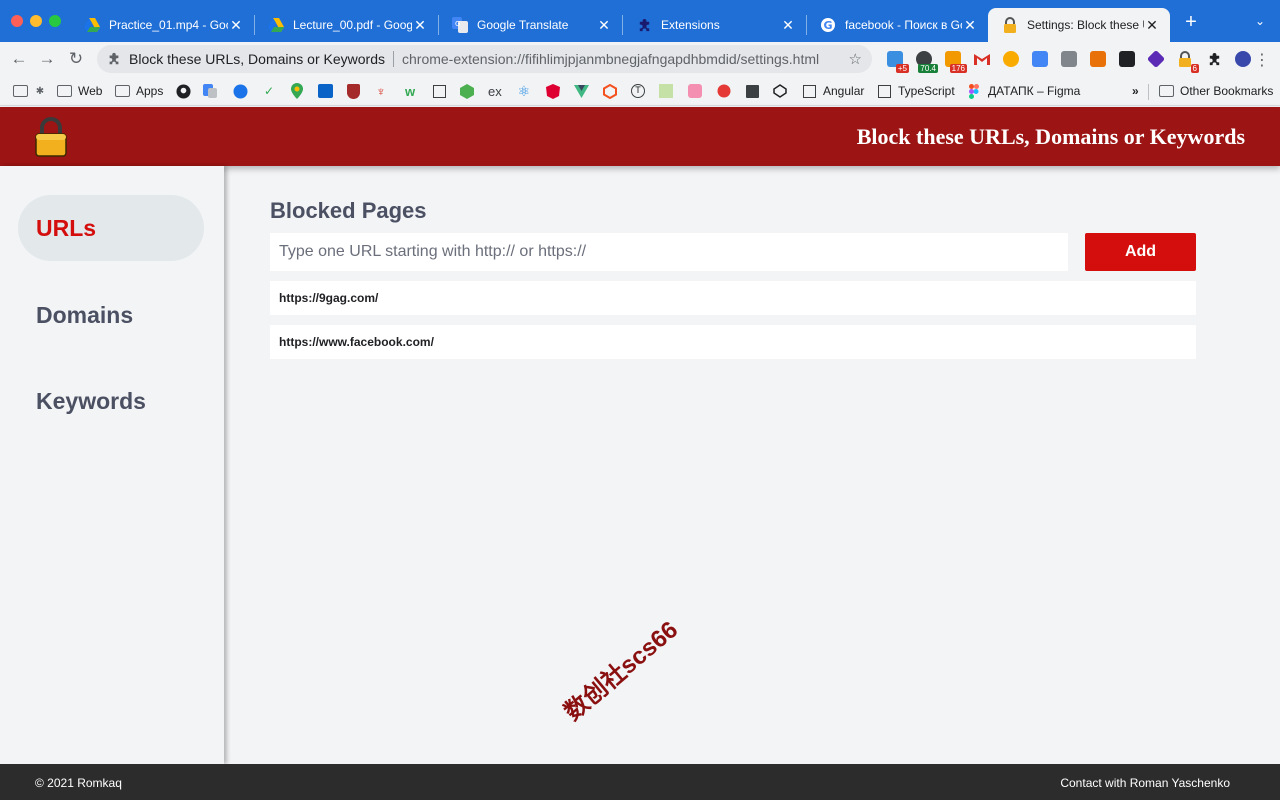  Describe the element at coordinates (1050, 136) in the screenshot. I see `header-title: Block these URLs, Domains or Keywords` at that location.